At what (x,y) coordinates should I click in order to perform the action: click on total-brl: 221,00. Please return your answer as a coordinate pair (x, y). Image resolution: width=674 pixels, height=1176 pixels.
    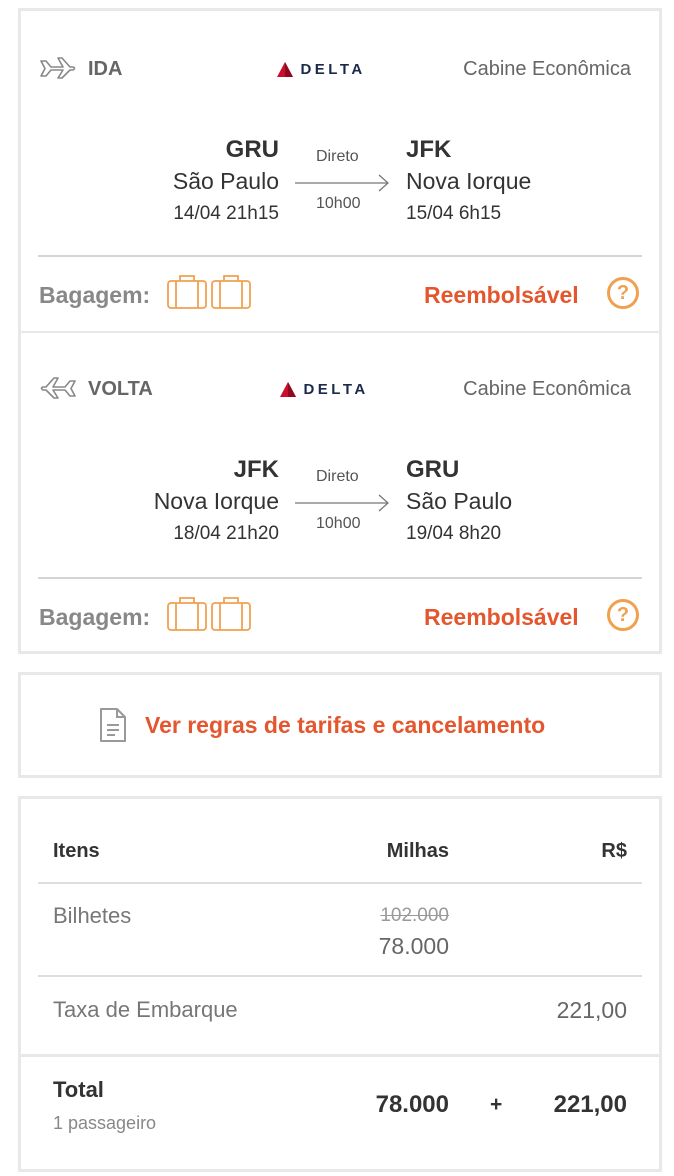
    Looking at the image, I should click on (590, 1104).